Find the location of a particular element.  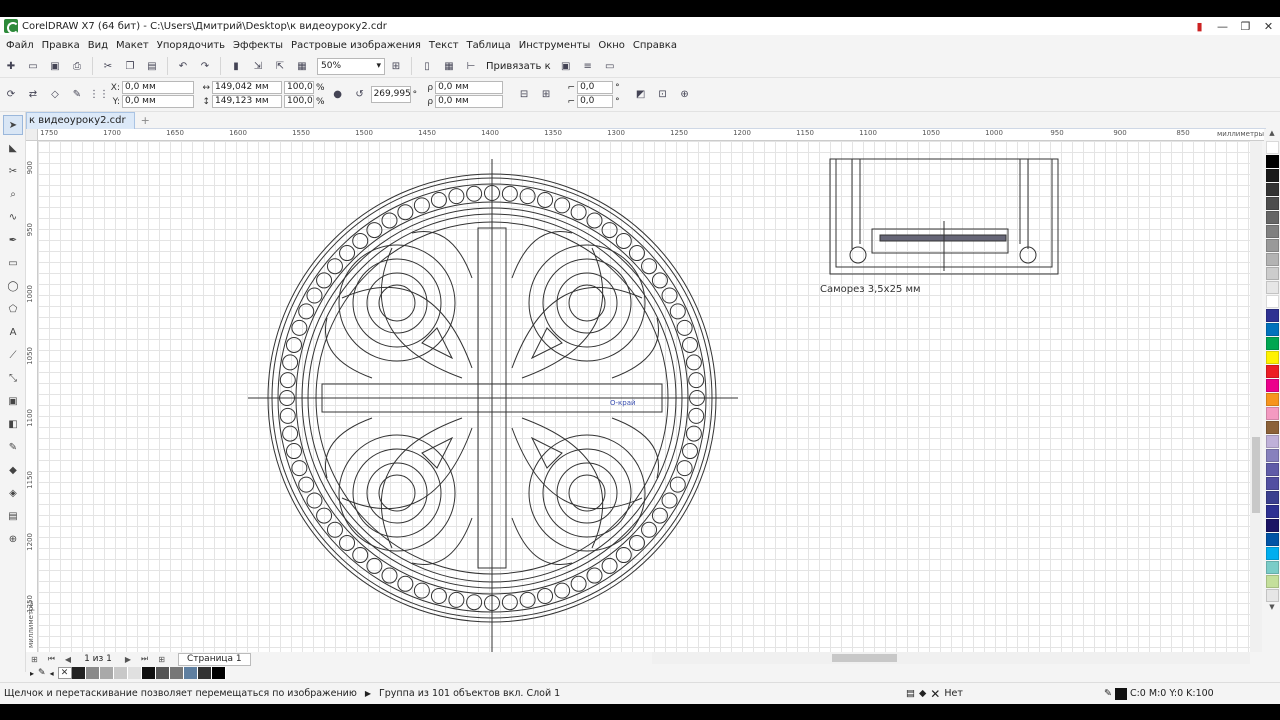

y-position-field: 0,0 мм is located at coordinates (158, 101).